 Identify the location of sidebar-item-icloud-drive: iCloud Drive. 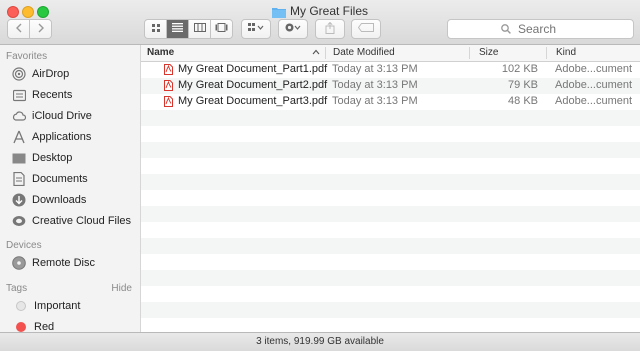
(52, 116).